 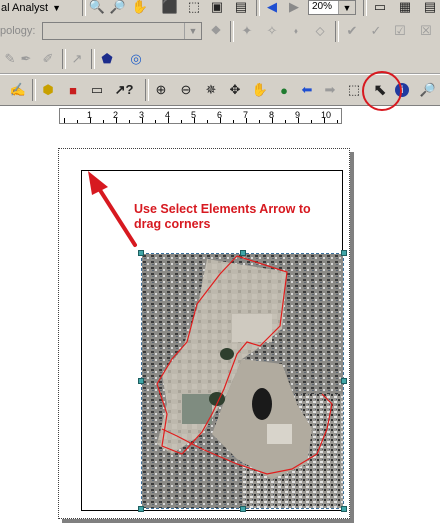 What do you see at coordinates (354, 90) in the screenshot?
I see `select-features-icon: ⬚` at bounding box center [354, 90].